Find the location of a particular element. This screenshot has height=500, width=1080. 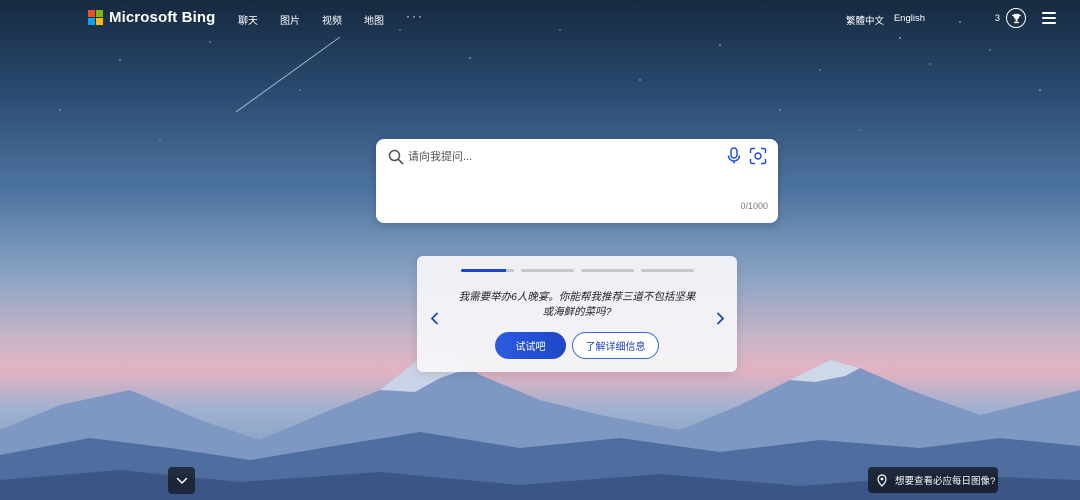

carousel-prev-button is located at coordinates (434, 318).